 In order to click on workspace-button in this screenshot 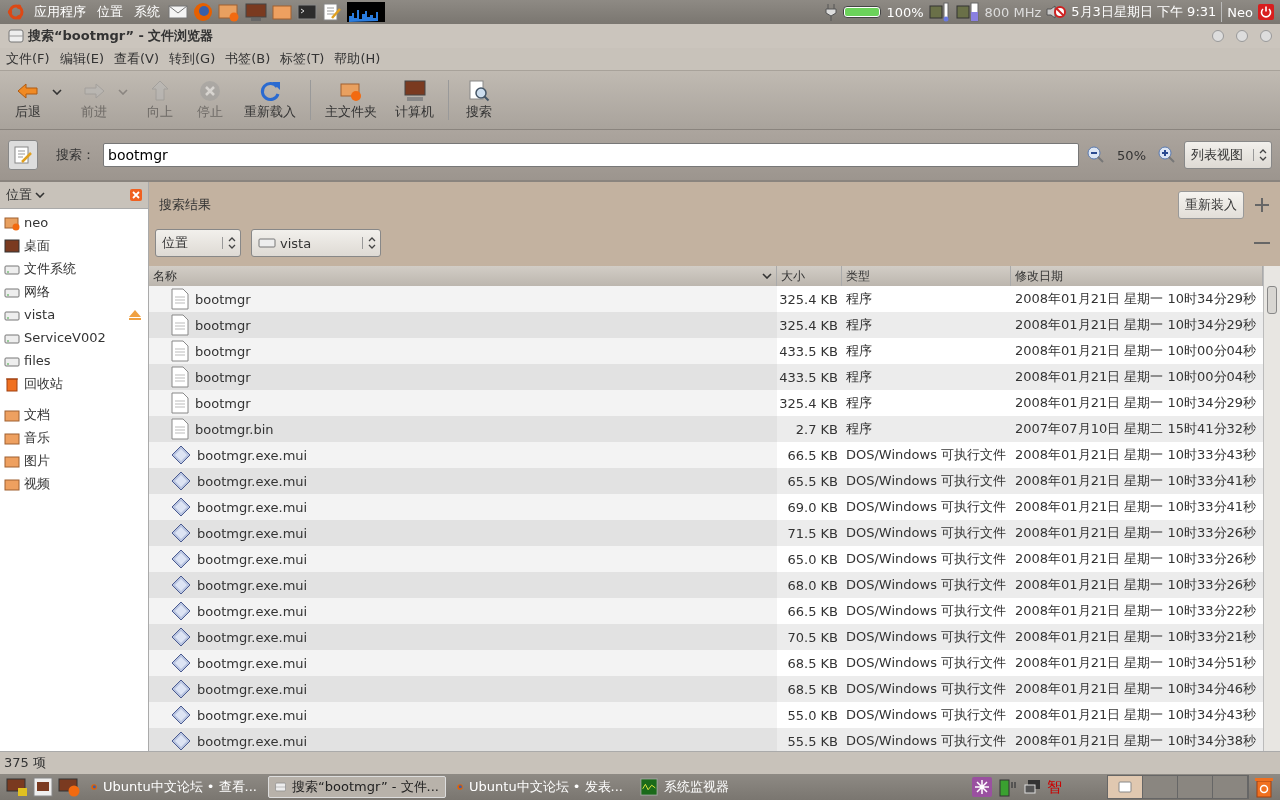, I will do `click(1125, 787)`.